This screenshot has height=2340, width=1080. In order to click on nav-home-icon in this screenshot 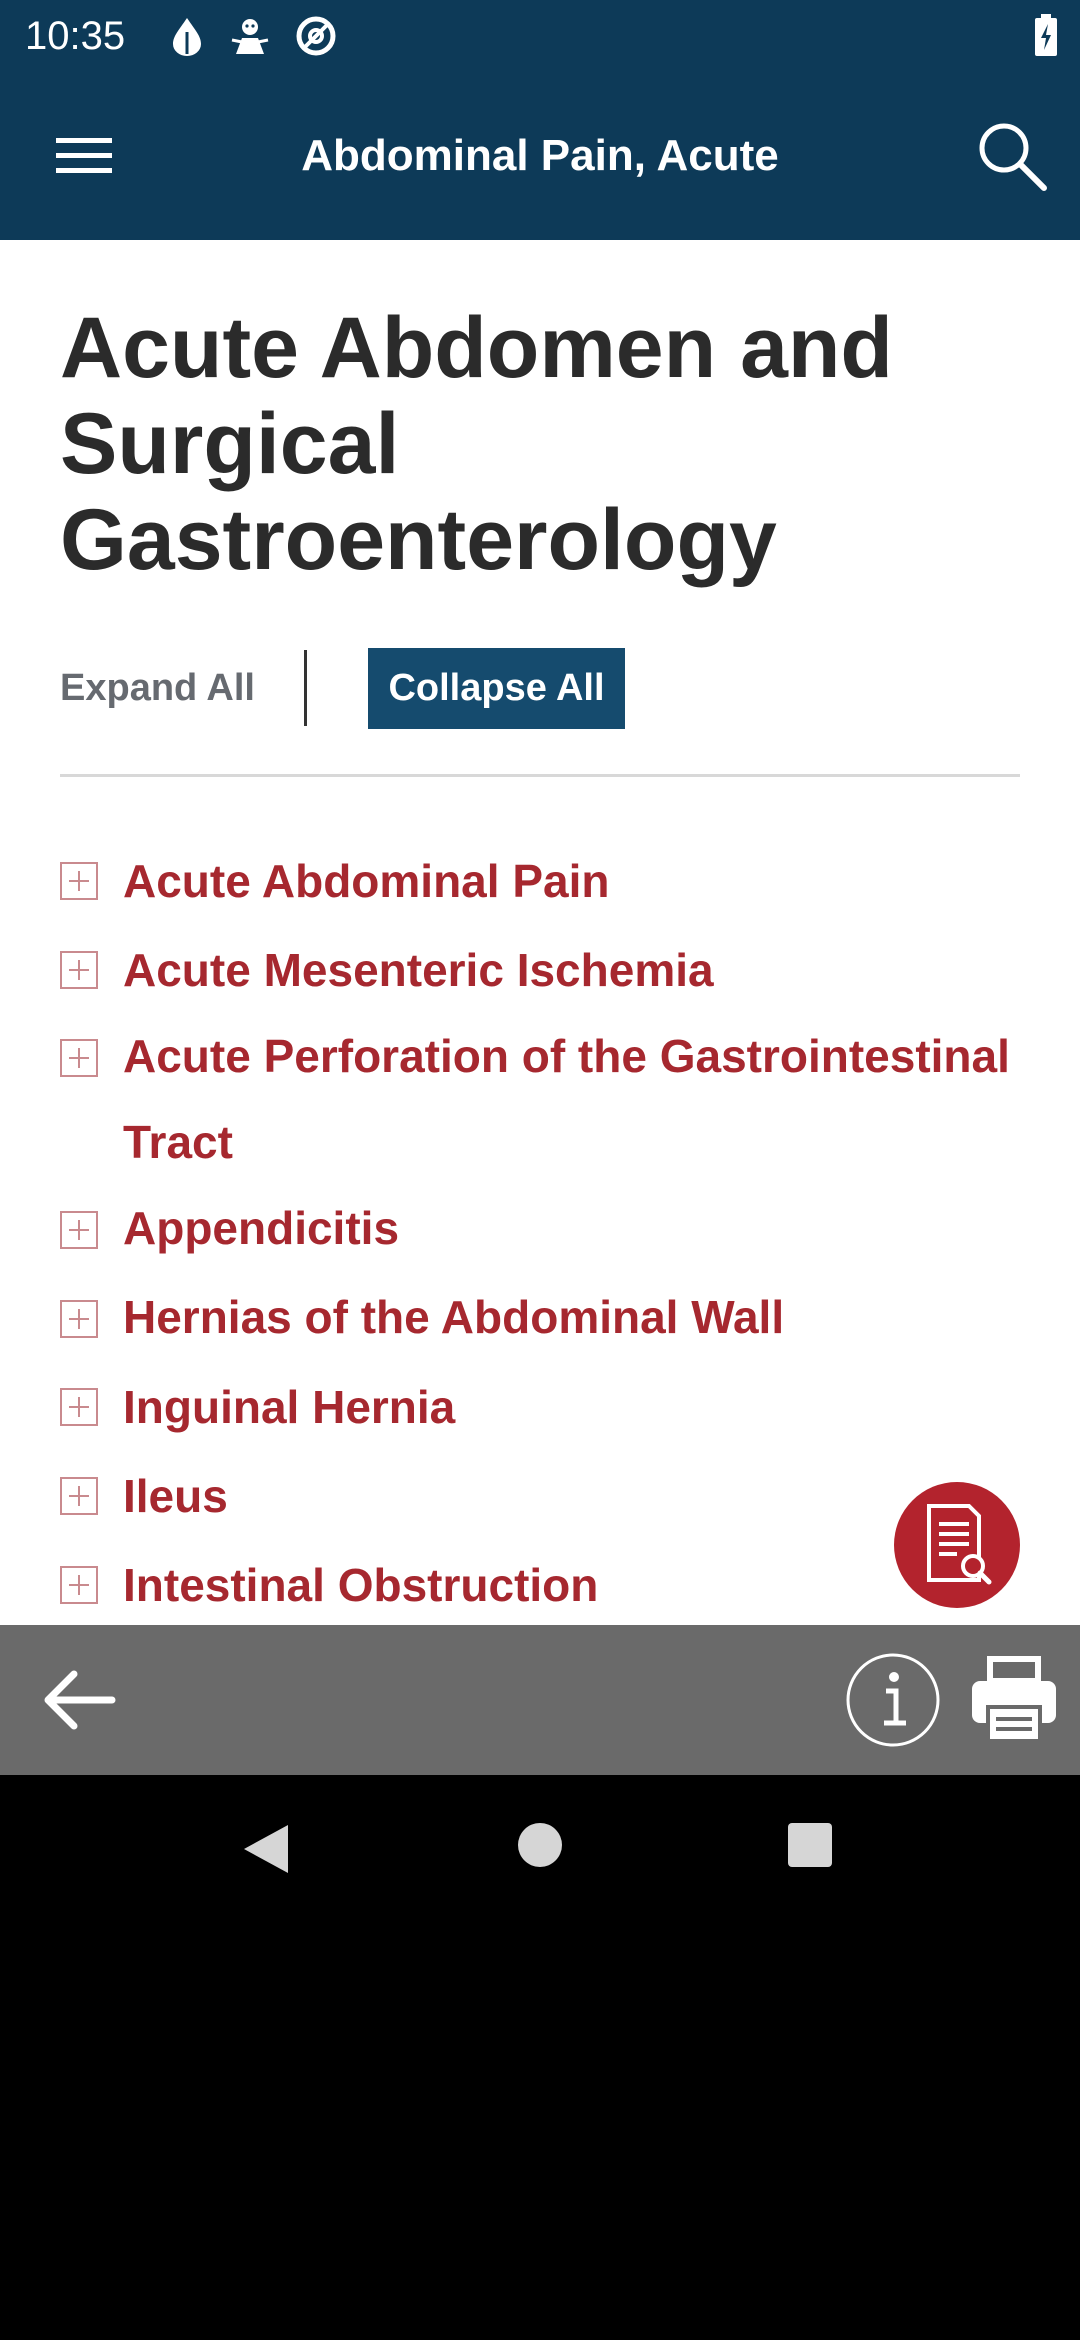, I will do `click(540, 1845)`.